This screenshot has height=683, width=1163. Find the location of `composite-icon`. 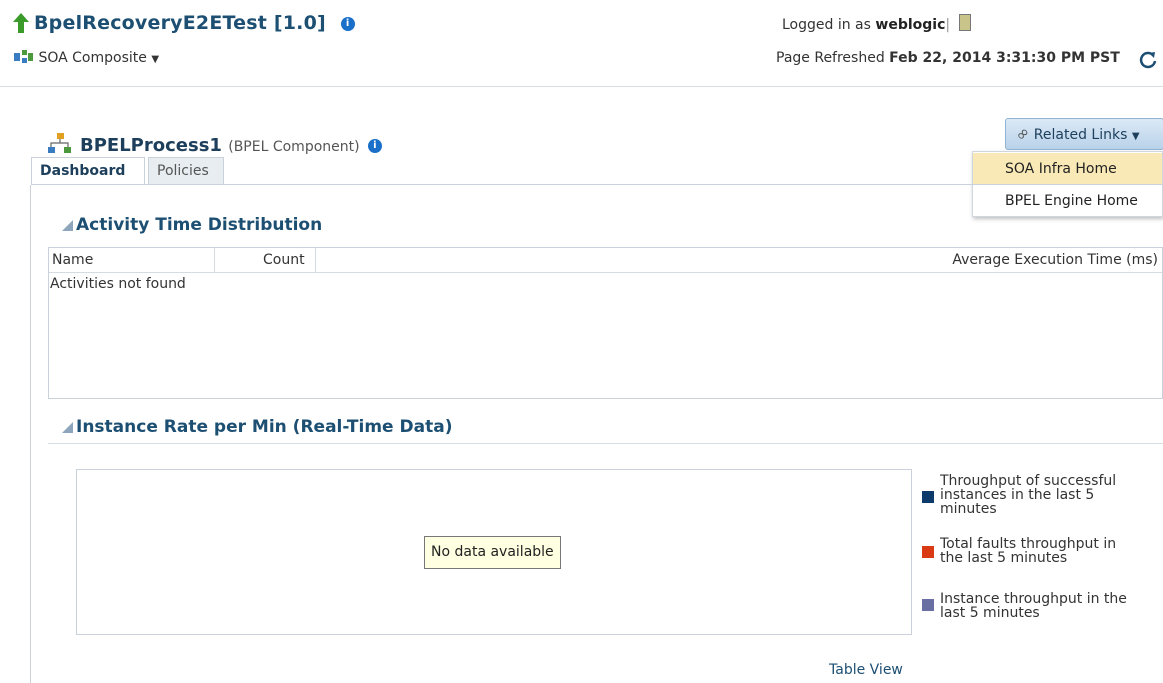

composite-icon is located at coordinates (23, 56).